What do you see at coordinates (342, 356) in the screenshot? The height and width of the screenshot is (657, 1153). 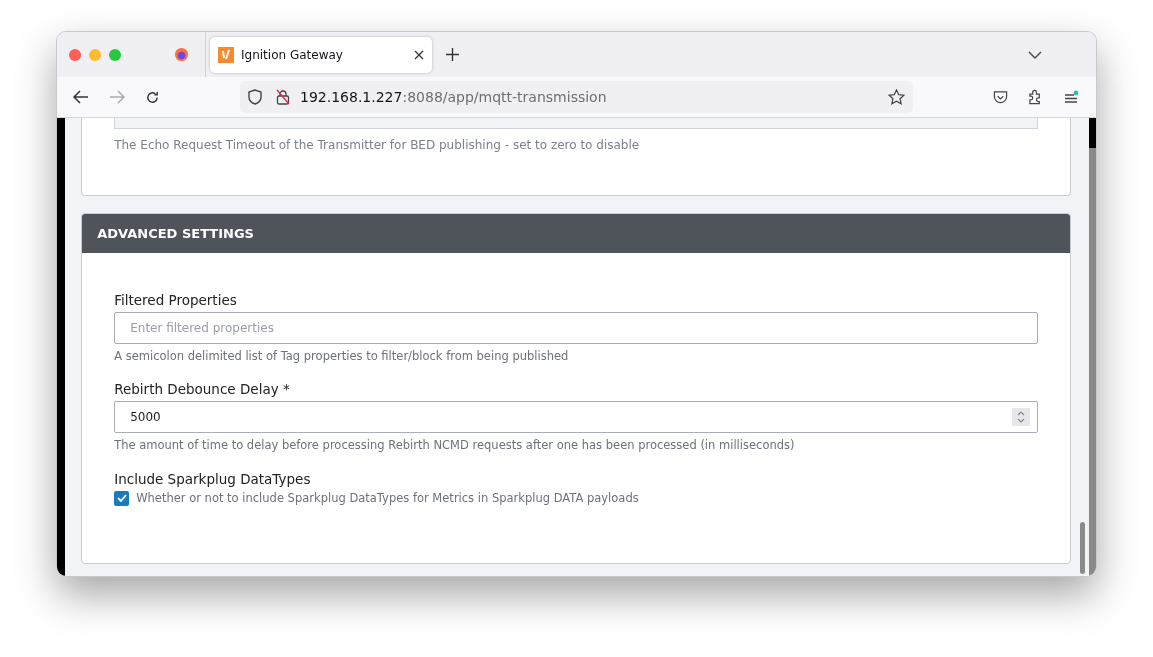 I see `field-description: A semicolon delimited list of Tag properties to filter/block from being published` at bounding box center [342, 356].